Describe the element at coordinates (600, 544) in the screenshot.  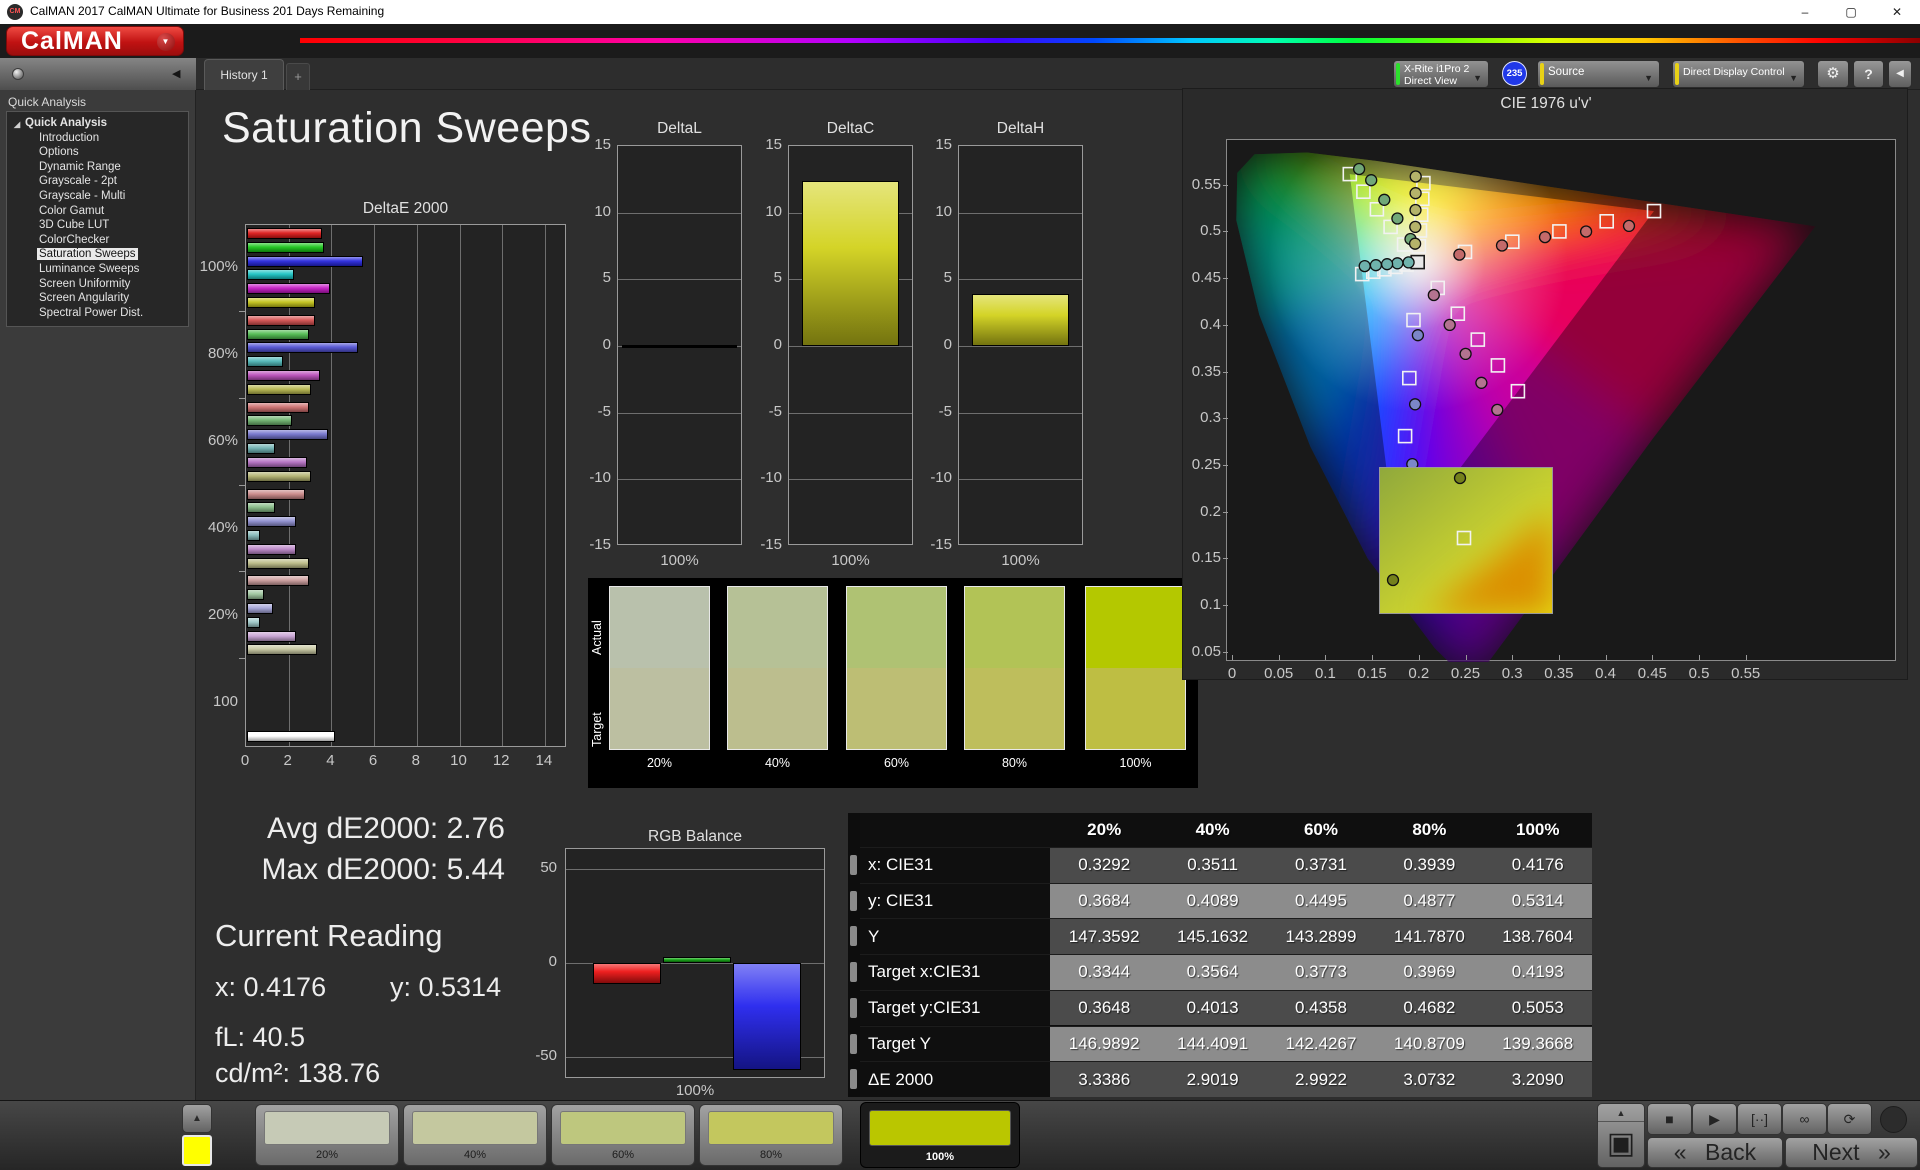
I see `y-tick-label: -15` at that location.